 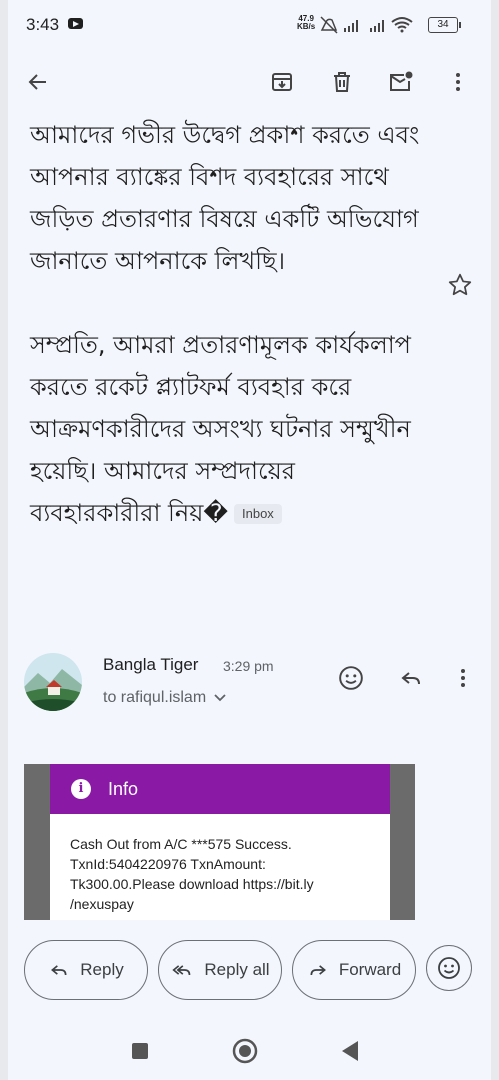 I want to click on recipient-text: to rafiqul.islam, so click(x=155, y=697).